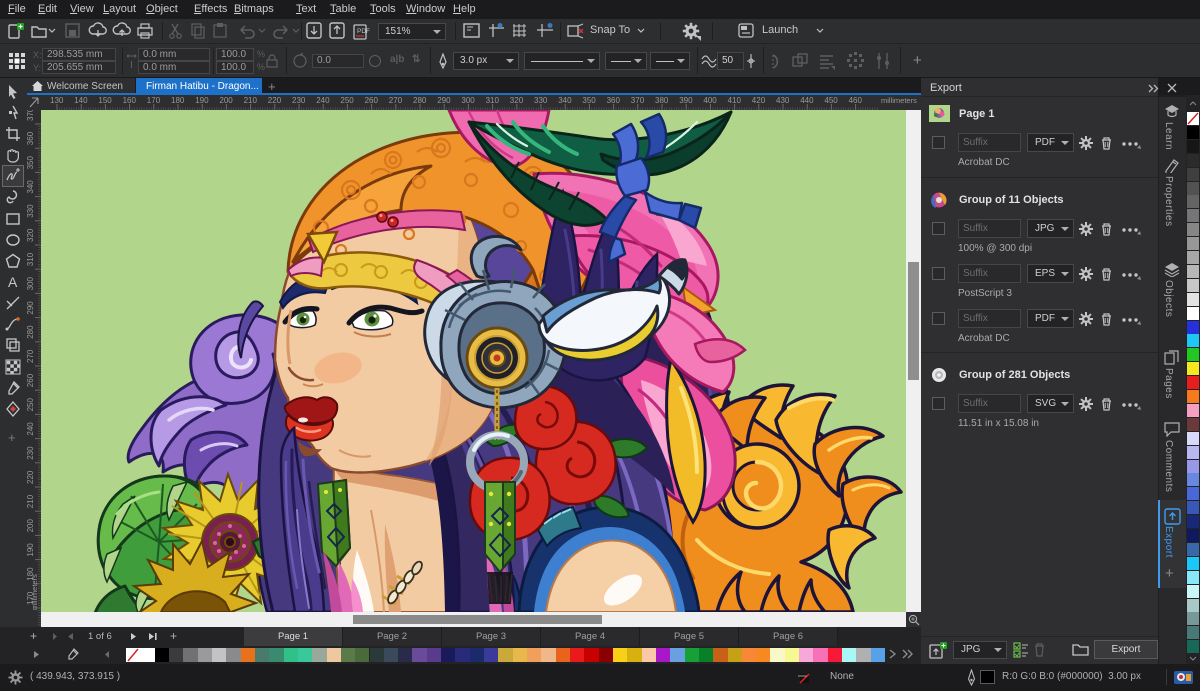  Describe the element at coordinates (81, 100) in the screenshot. I see `svg-text: 140` at that location.